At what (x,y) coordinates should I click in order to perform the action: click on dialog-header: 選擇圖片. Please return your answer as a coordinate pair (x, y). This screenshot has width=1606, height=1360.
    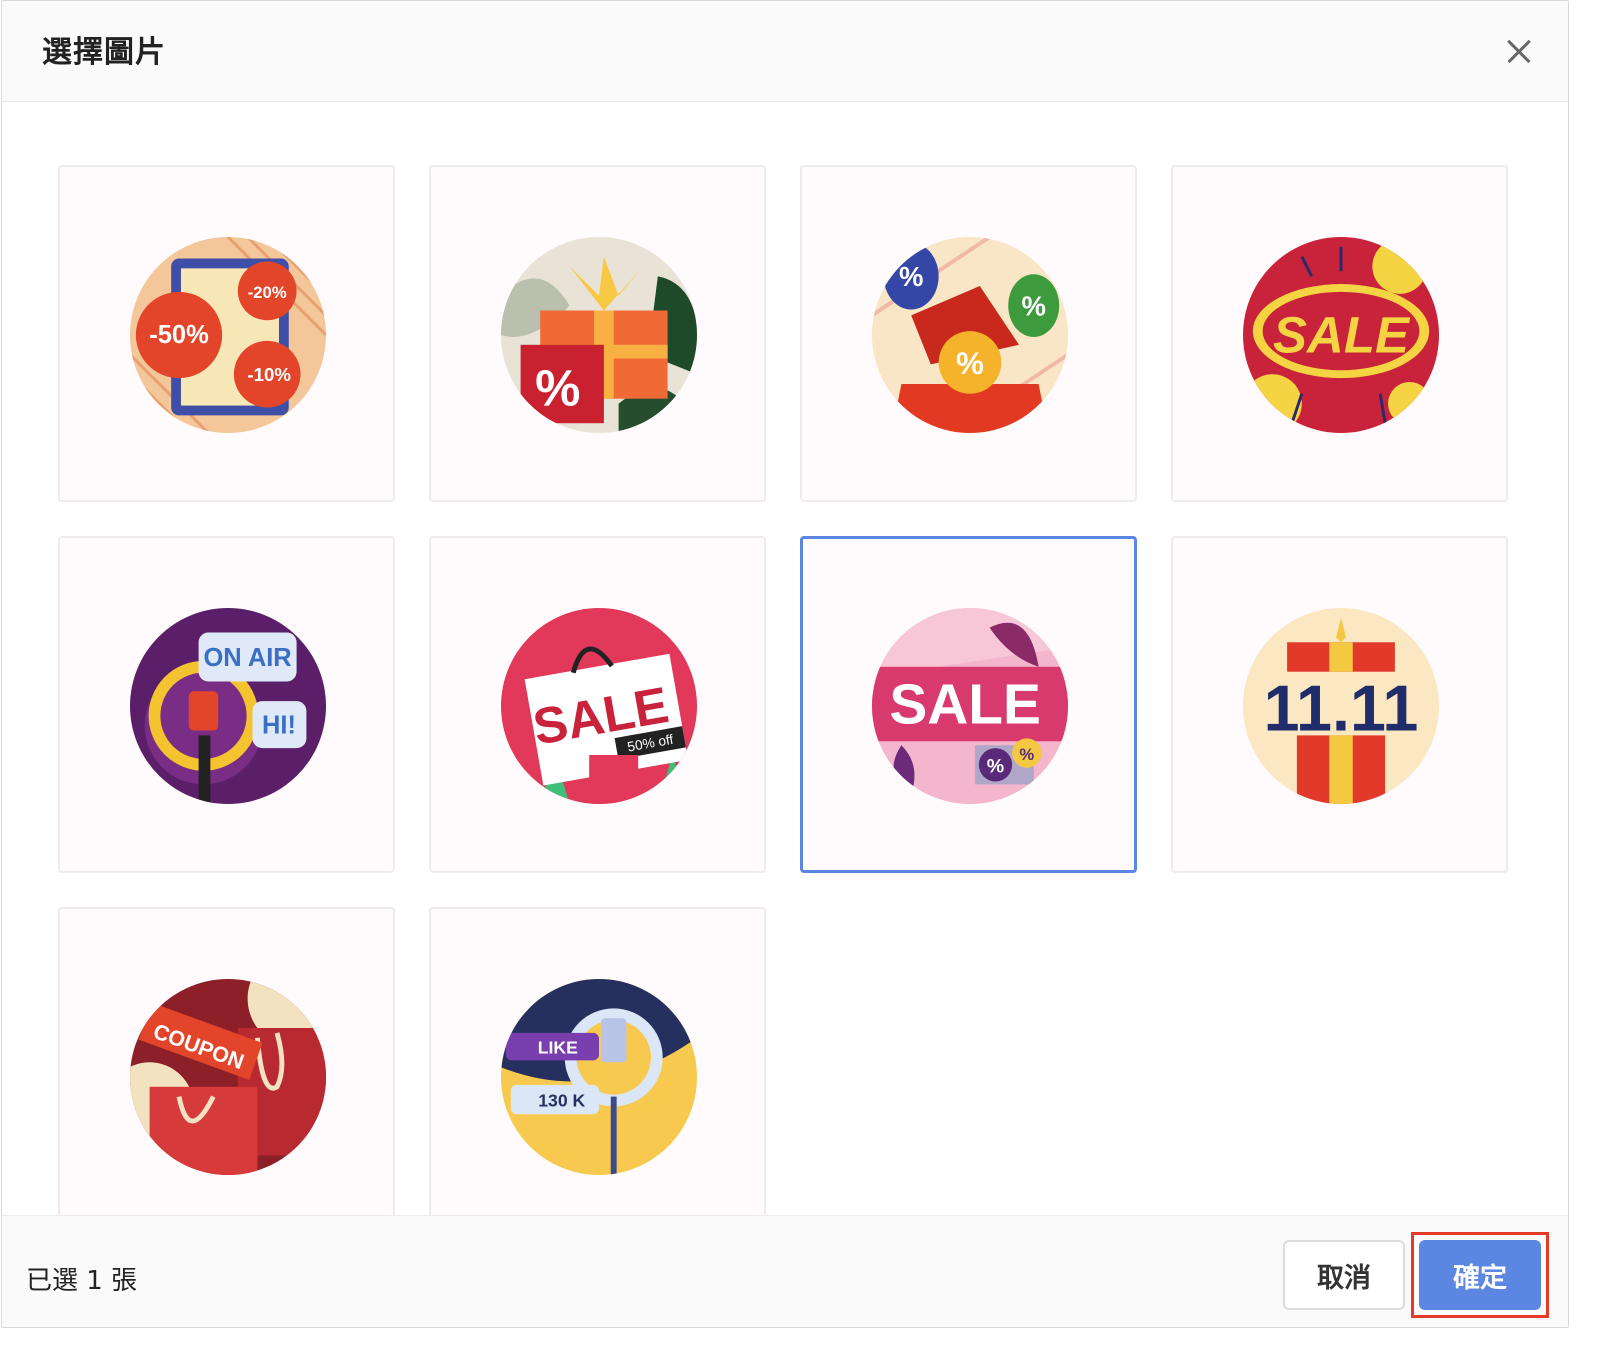
    Looking at the image, I should click on (785, 51).